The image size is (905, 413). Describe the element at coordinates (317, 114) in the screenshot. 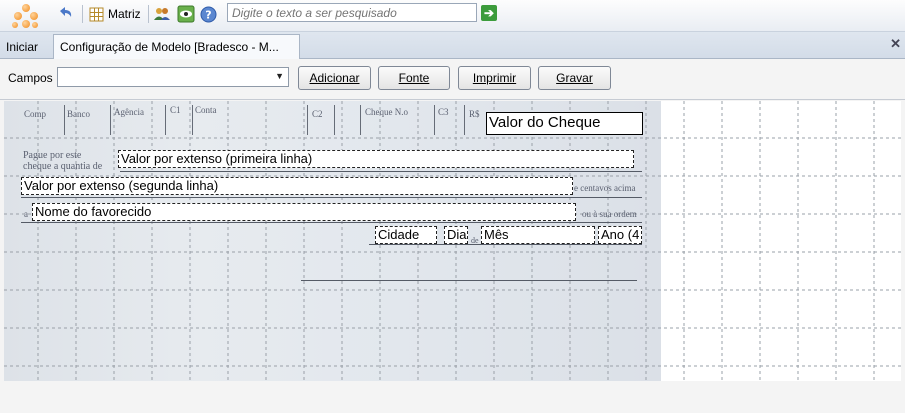

I see `printed-c2: C2` at that location.